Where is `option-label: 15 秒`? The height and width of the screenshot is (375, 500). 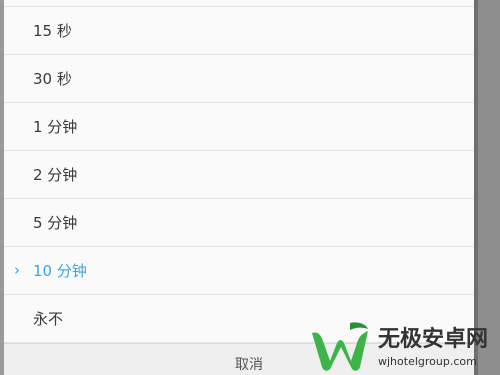
option-label: 15 秒 is located at coordinates (52, 31).